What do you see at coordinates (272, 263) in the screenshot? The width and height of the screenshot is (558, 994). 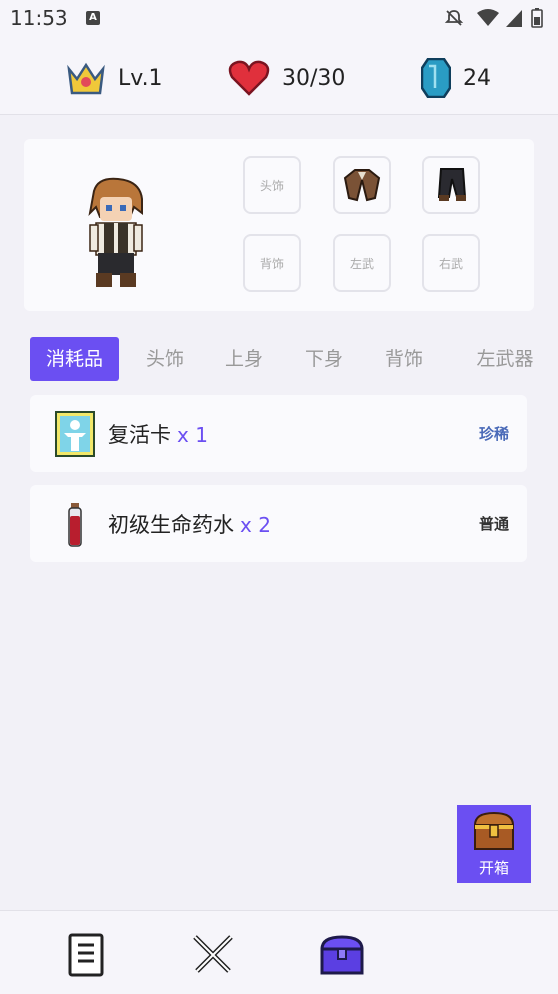 I see `slot-back: 背饰` at bounding box center [272, 263].